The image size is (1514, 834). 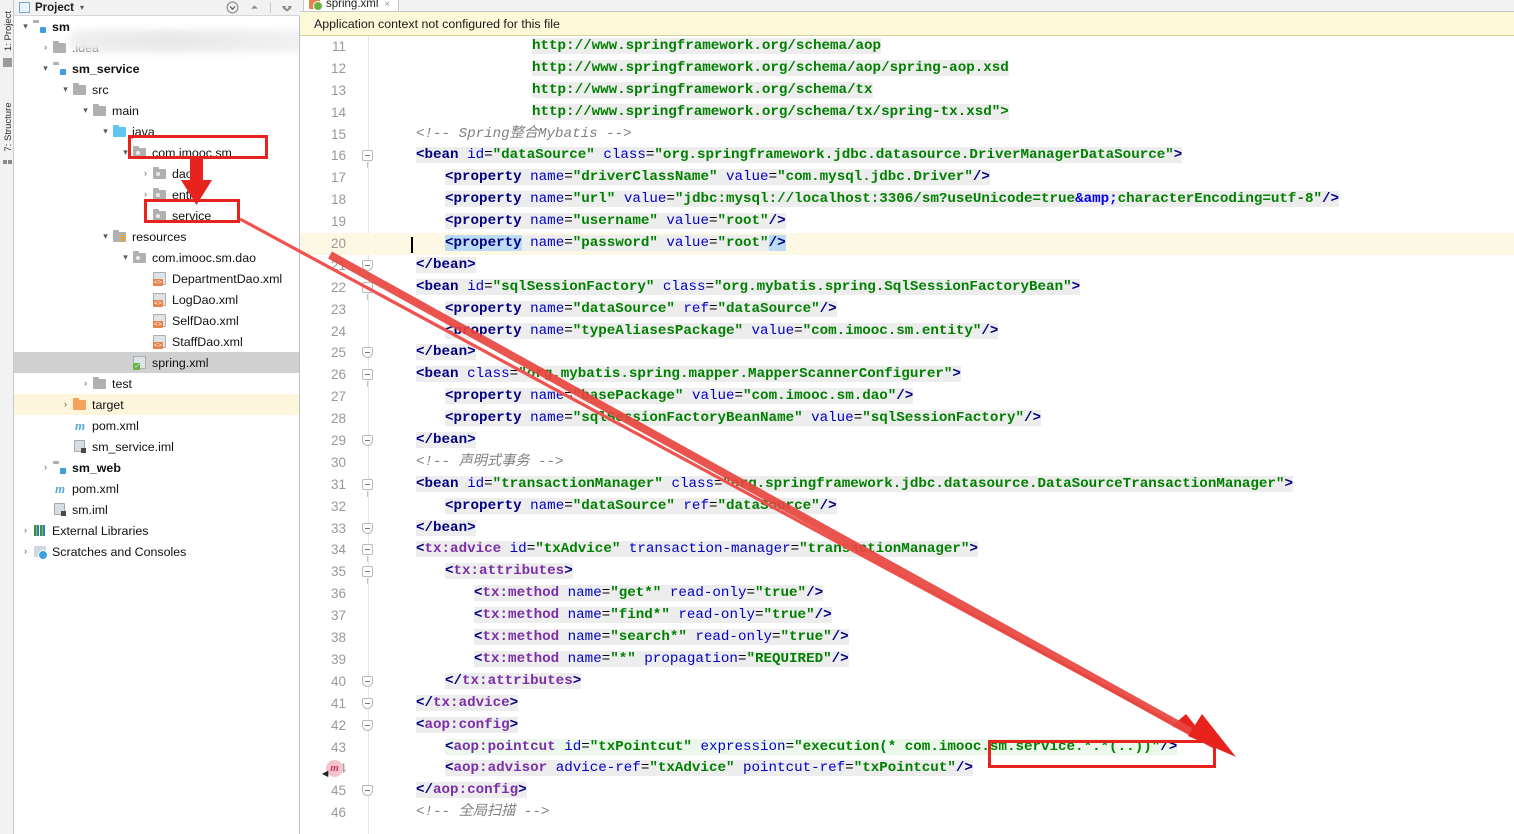 What do you see at coordinates (907, 573) in the screenshot?
I see `code-line-35: 35 <tx:attributes>` at bounding box center [907, 573].